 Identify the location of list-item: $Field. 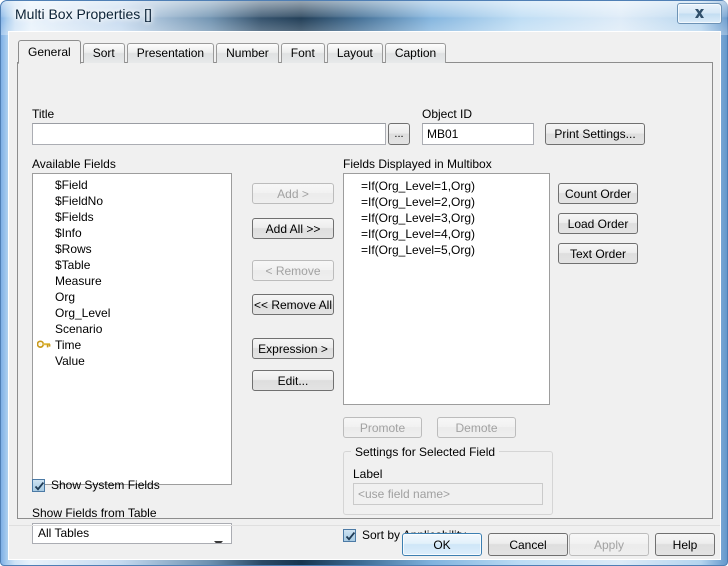
(132, 185).